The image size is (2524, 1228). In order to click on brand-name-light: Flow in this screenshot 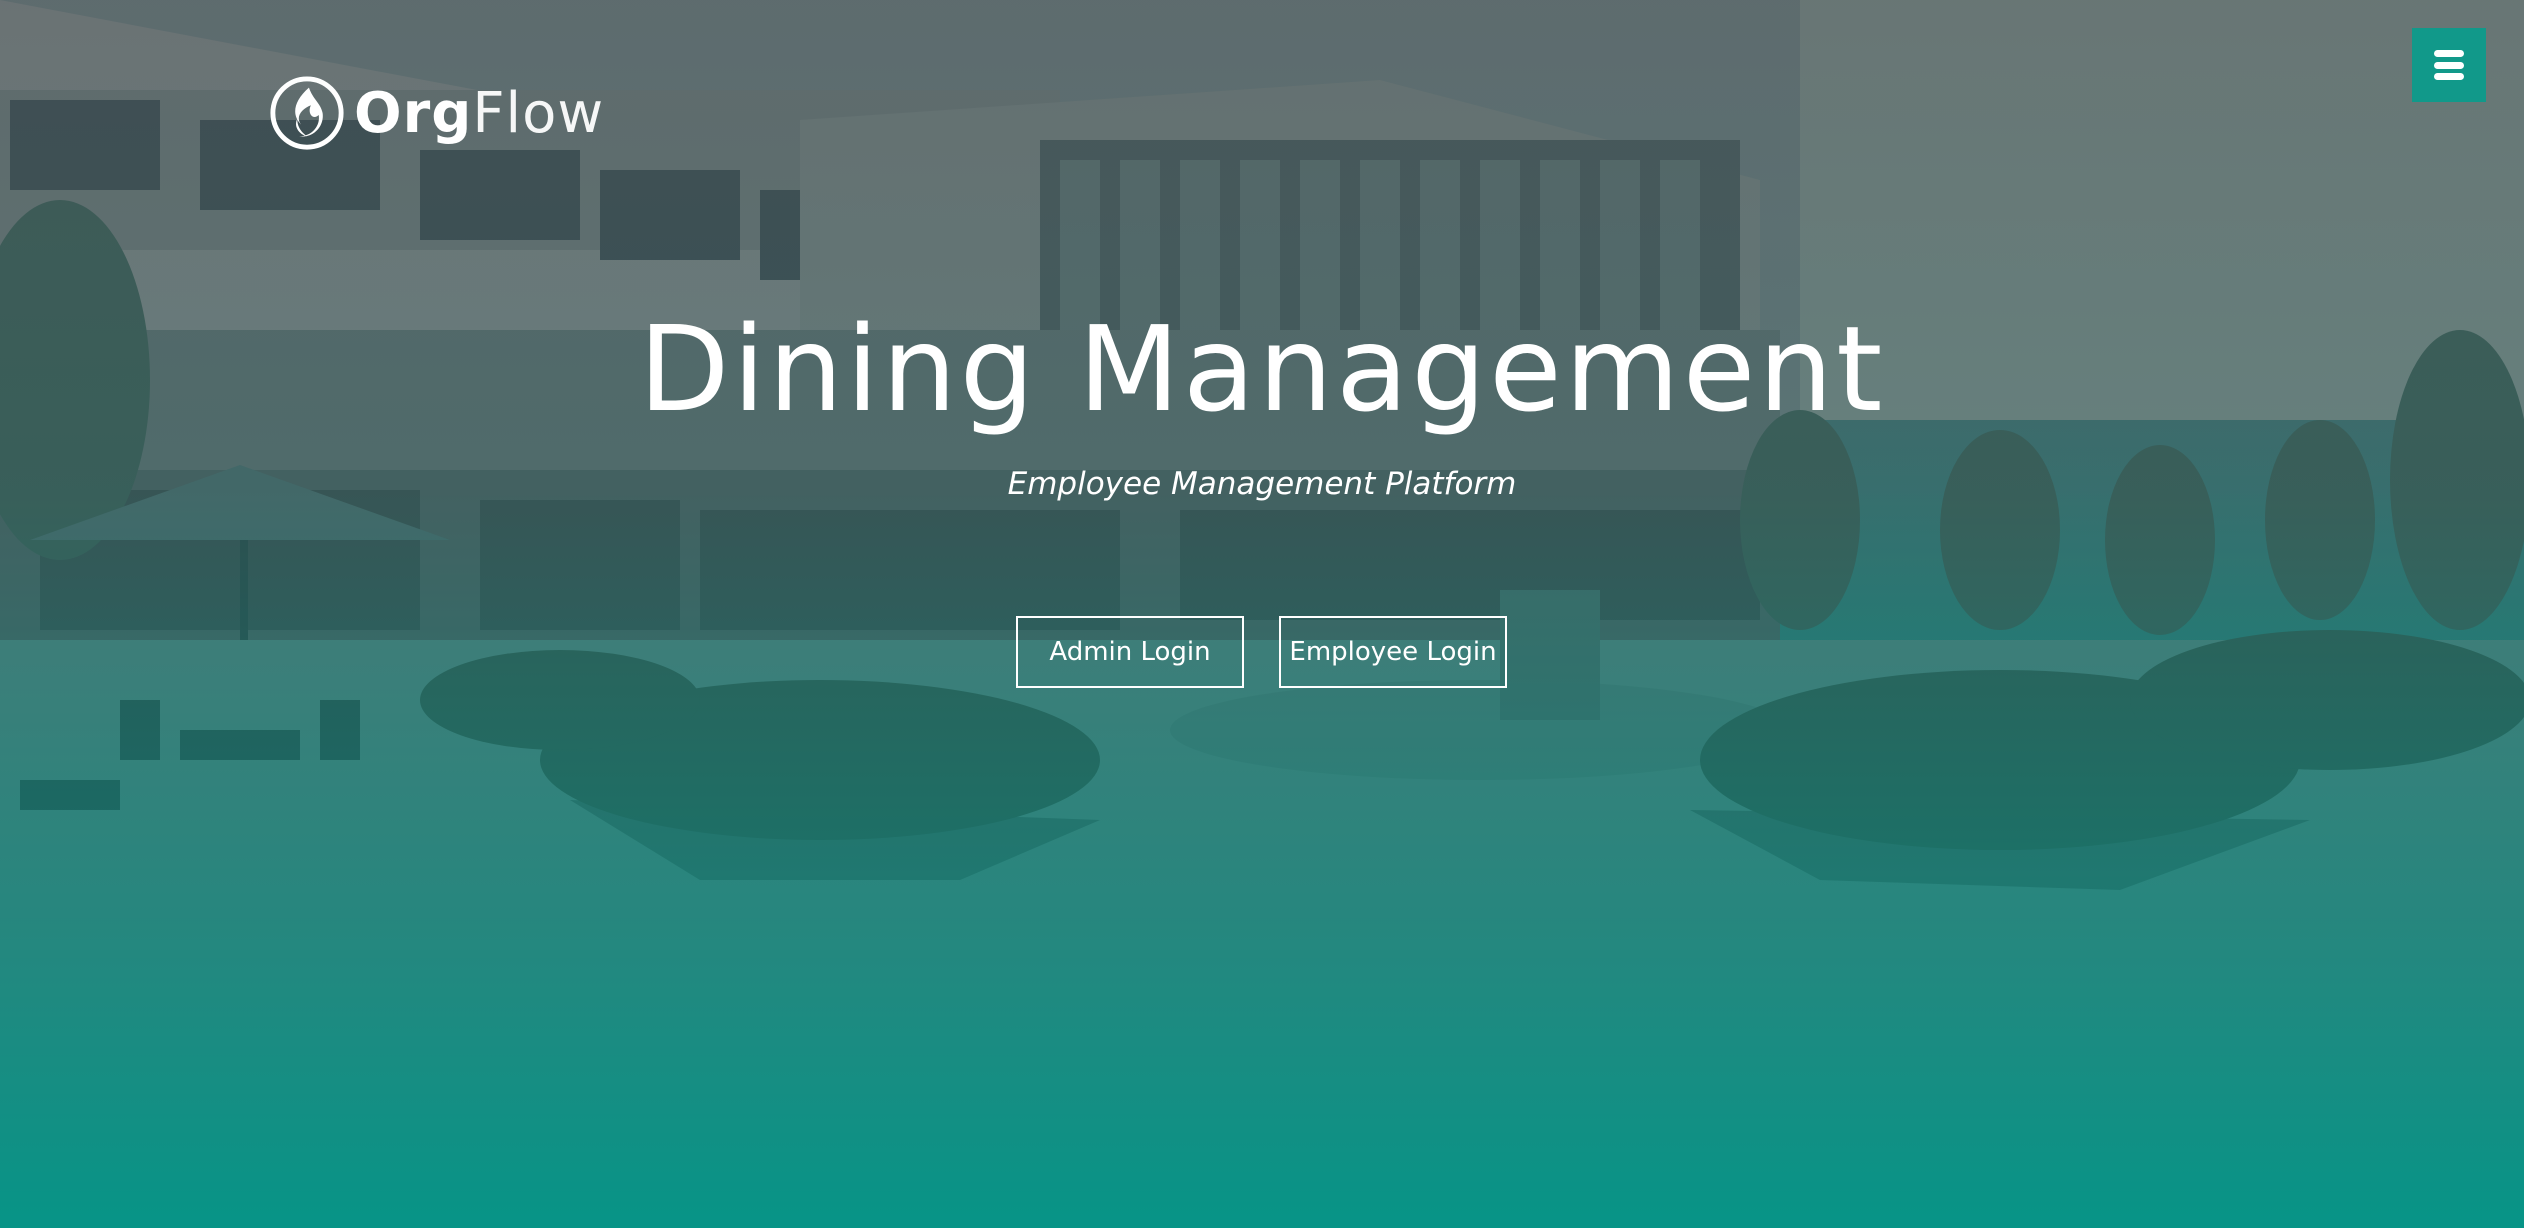, I will do `click(538, 113)`.